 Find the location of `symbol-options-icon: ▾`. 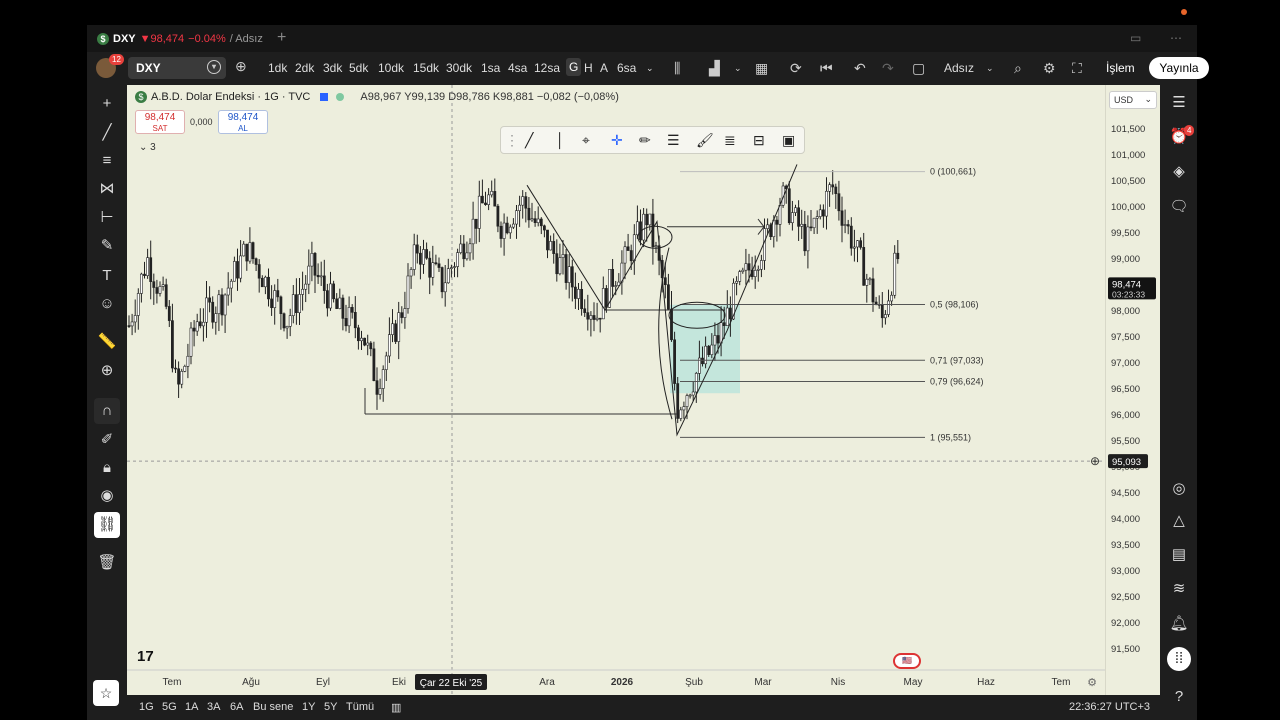

symbol-options-icon: ▾ is located at coordinates (214, 67).